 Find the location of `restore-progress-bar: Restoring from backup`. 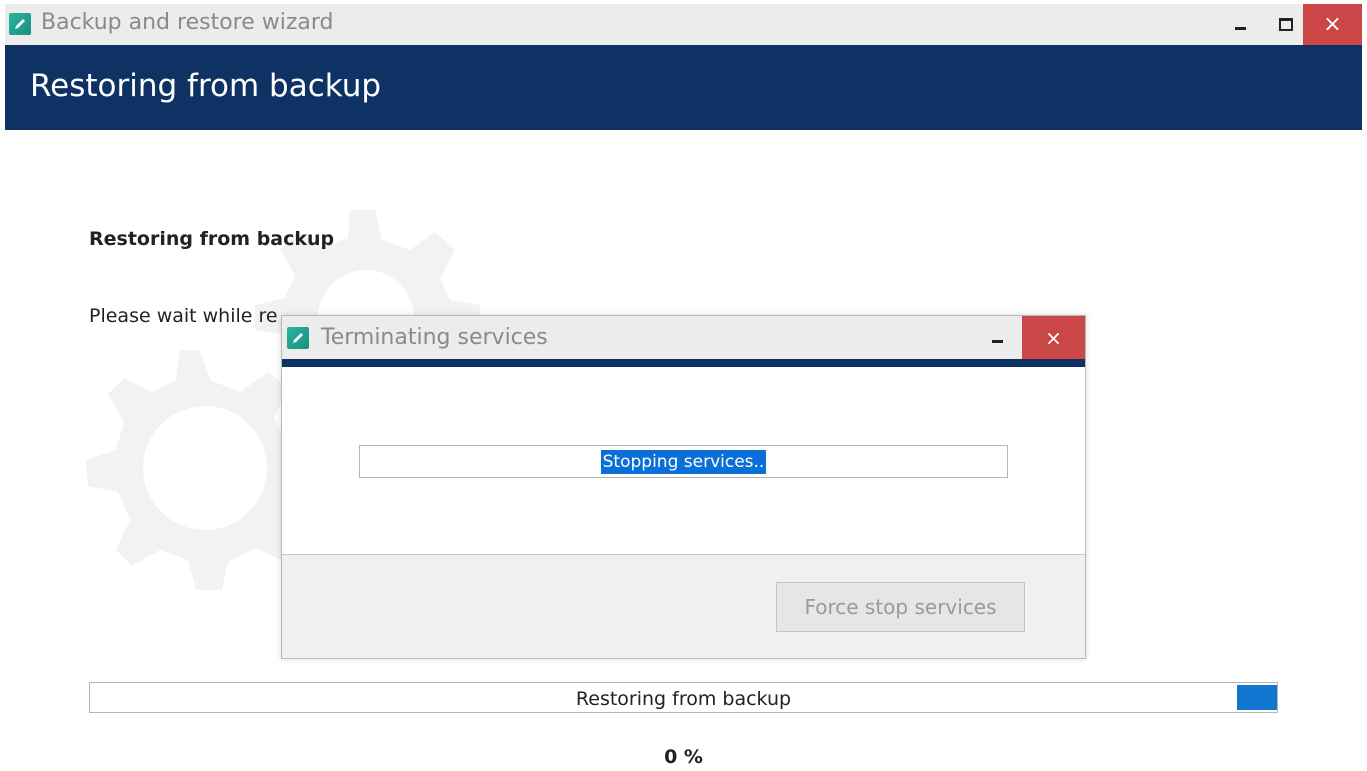

restore-progress-bar: Restoring from backup is located at coordinates (683, 697).